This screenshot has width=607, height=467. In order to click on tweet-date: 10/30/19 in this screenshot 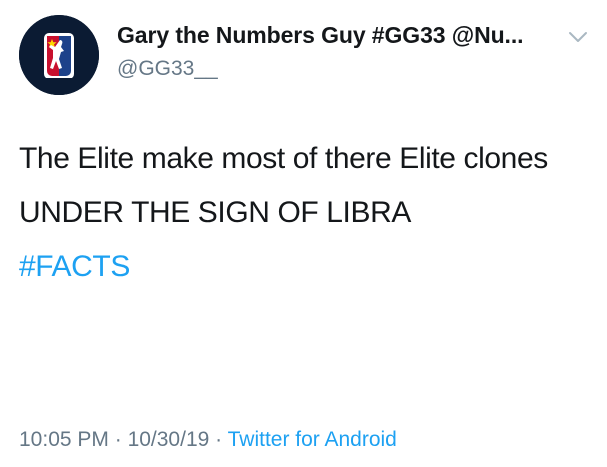, I will do `click(168, 439)`.